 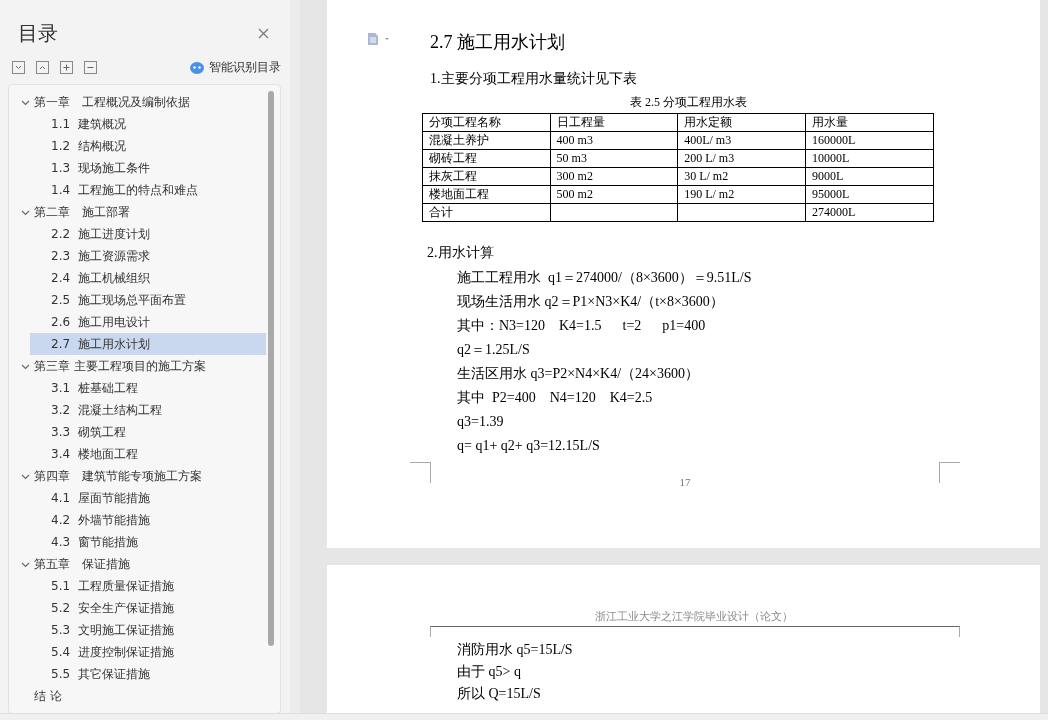 I want to click on section-heading: 2.7 施工用水计划, so click(x=498, y=42).